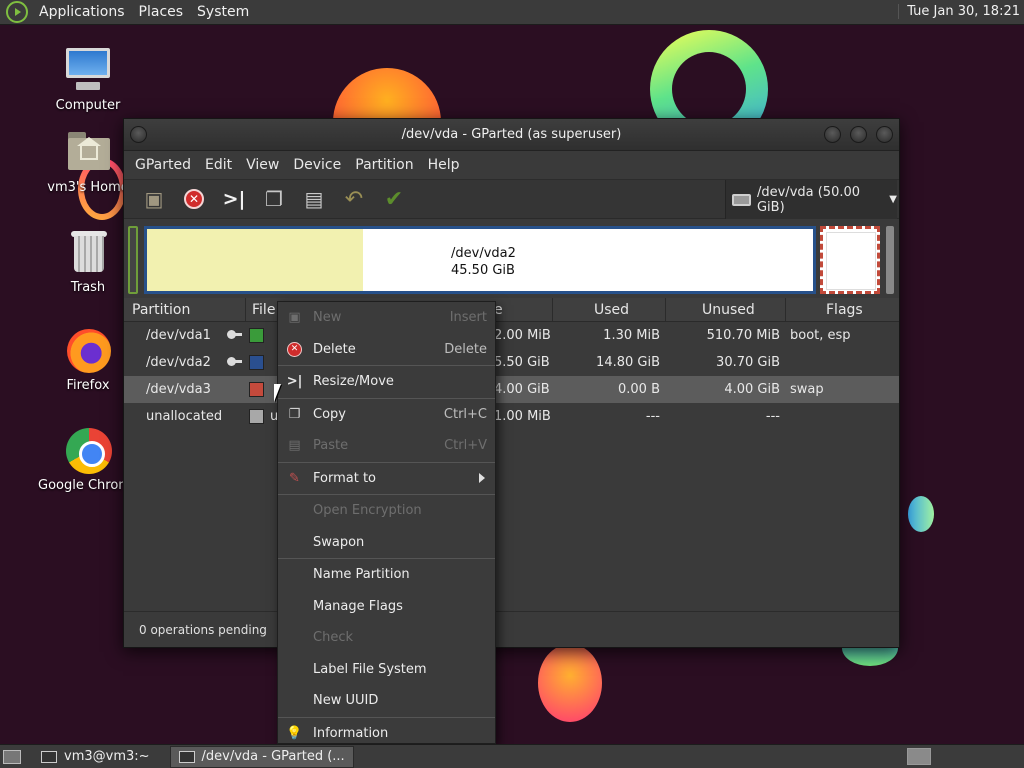 The width and height of the screenshot is (1024, 768). I want to click on taskbar-item-terminal: vm3@vm3:~, so click(95, 757).